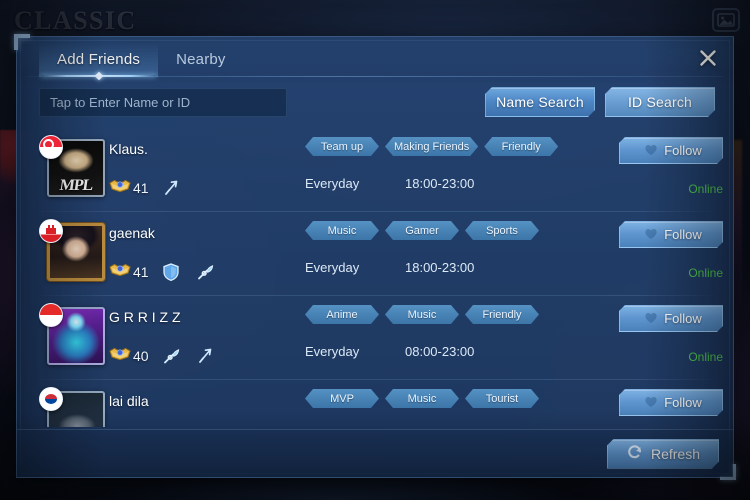 This screenshot has width=750, height=500. I want to click on tag-group: Anime Music Friendly, so click(454, 314).